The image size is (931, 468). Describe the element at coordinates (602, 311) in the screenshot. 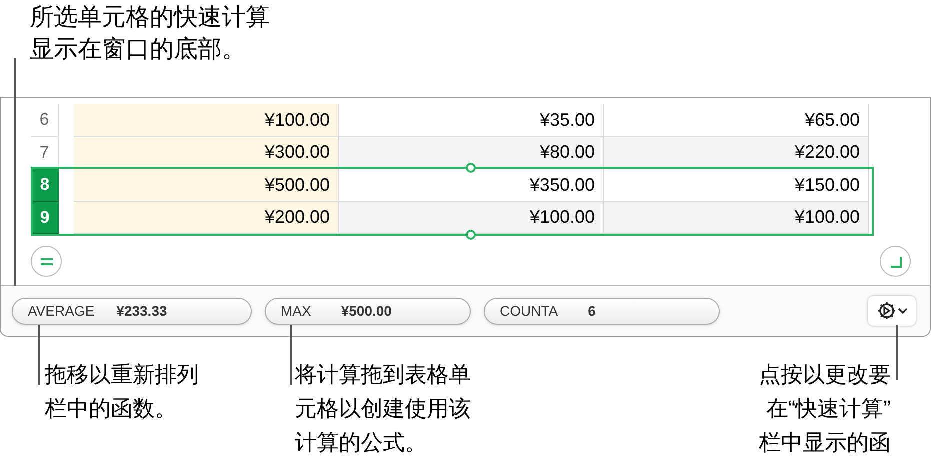

I see `calculation-pill: COUNTA 6` at that location.